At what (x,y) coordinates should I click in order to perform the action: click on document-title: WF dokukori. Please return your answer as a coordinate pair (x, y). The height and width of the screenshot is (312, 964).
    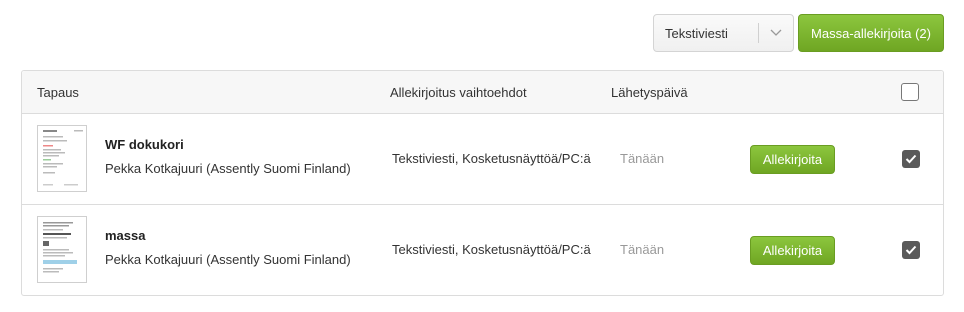
    Looking at the image, I should click on (144, 144).